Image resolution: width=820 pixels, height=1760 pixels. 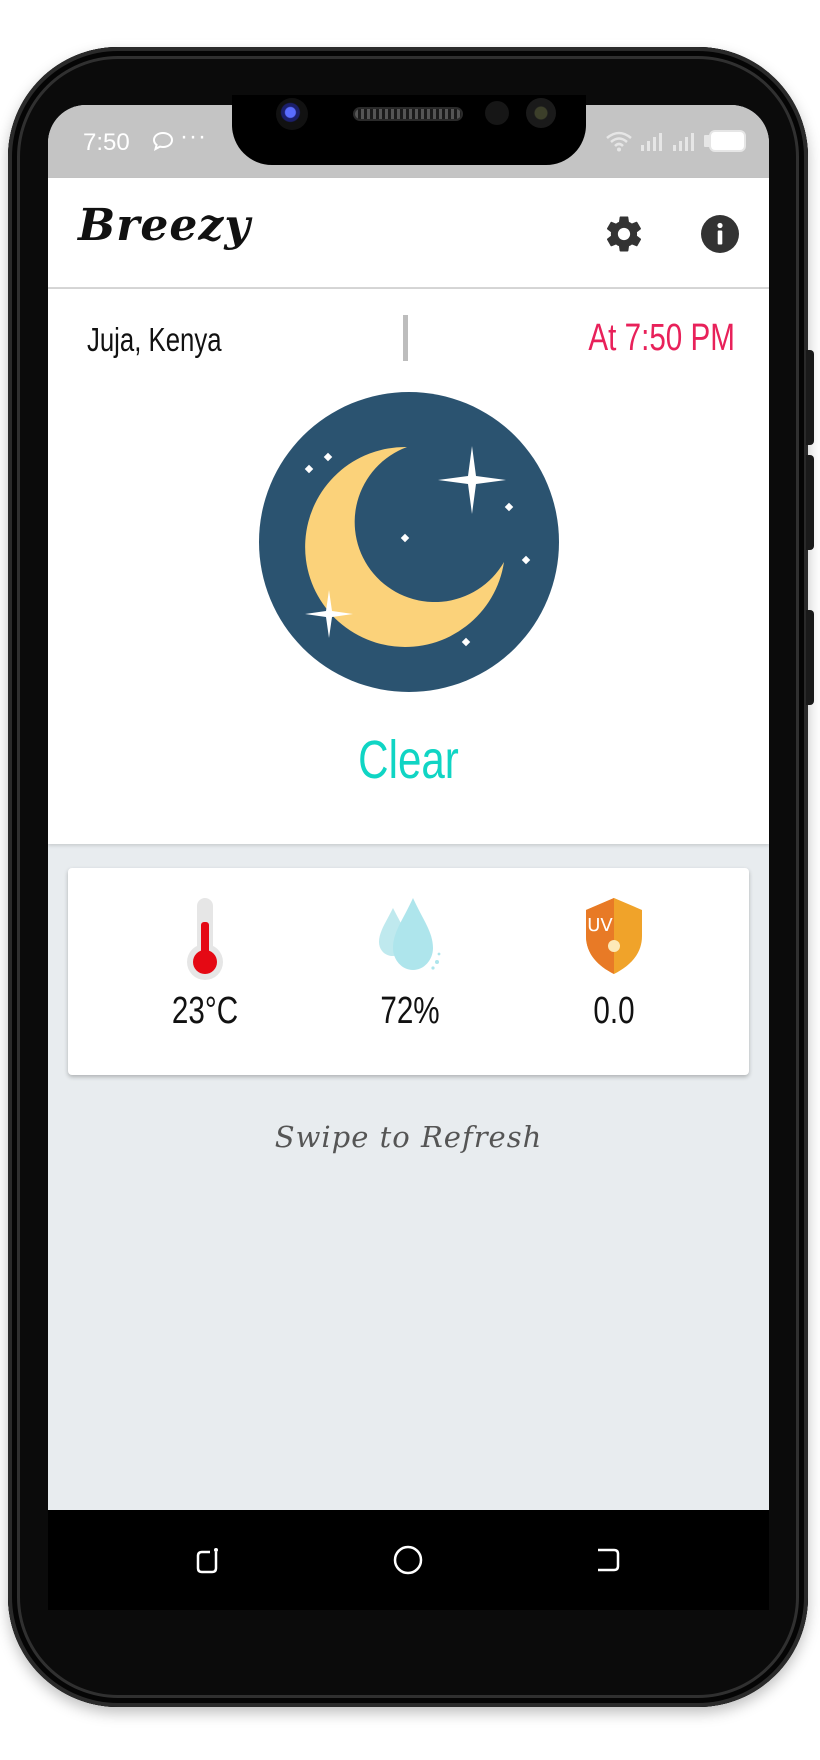 What do you see at coordinates (497, 113) in the screenshot?
I see `proximity-sensor` at bounding box center [497, 113].